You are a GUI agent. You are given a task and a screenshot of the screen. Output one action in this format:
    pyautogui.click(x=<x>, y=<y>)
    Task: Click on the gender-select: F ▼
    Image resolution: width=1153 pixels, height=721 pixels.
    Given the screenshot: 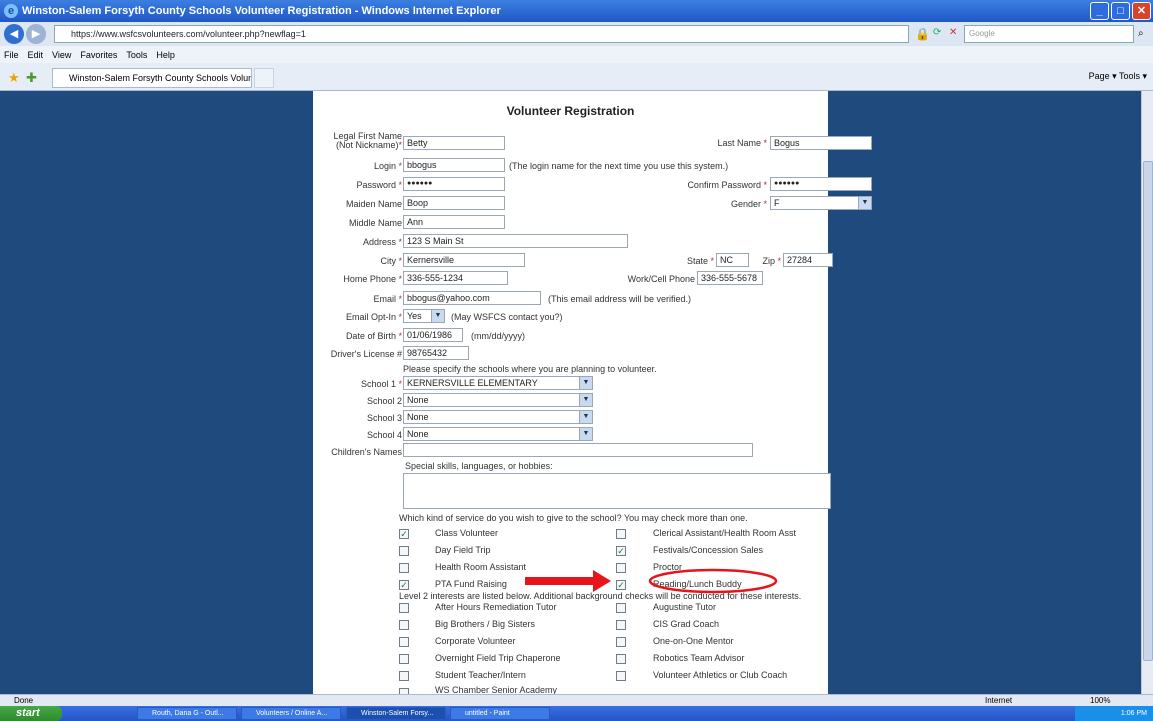 What is the action you would take?
    pyautogui.click(x=821, y=203)
    